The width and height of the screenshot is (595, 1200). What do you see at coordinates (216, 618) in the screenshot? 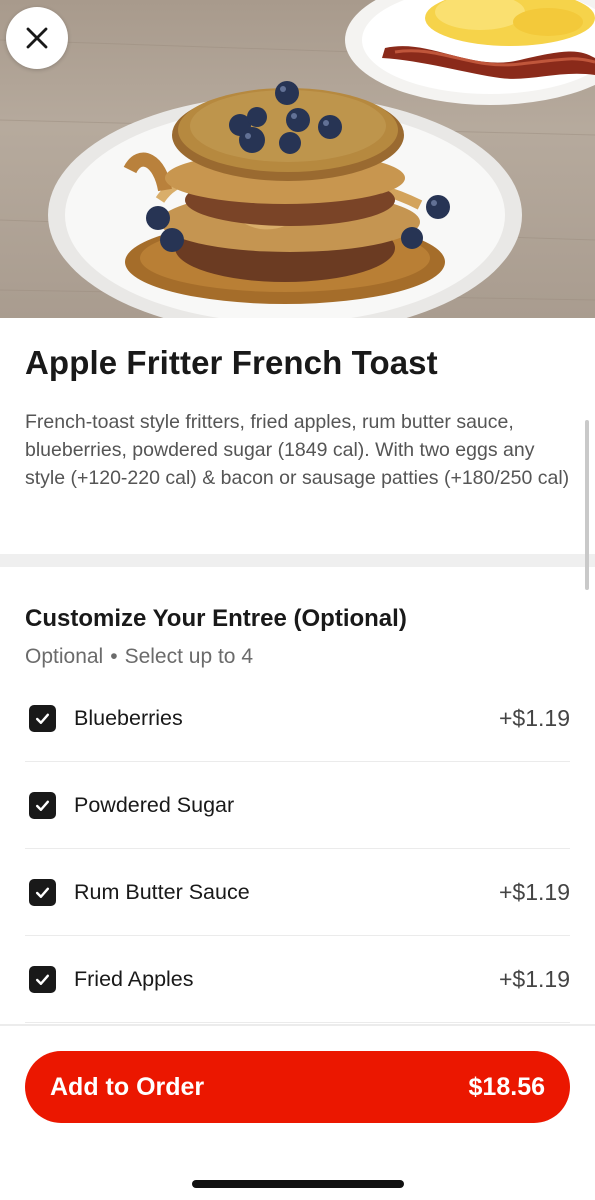
I see `customize-section-title: Customize Your Entree (Optional)` at bounding box center [216, 618].